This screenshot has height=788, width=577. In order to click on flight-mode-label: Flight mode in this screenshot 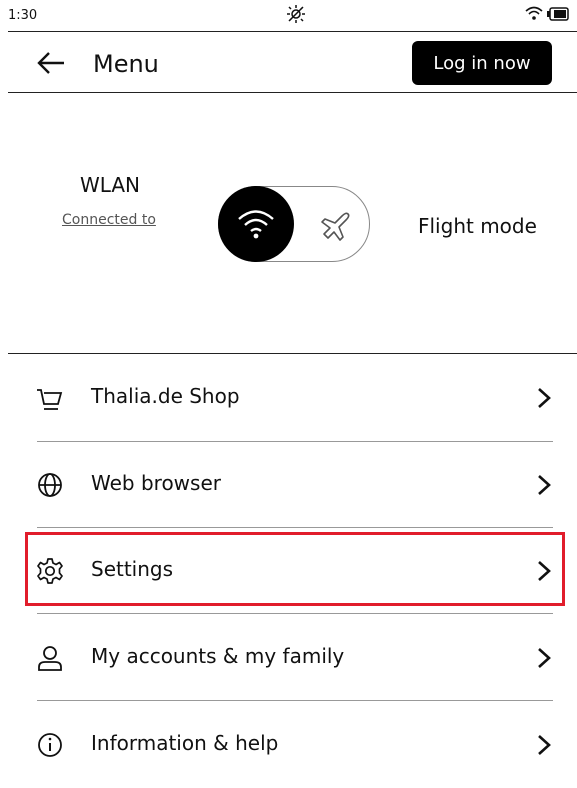, I will do `click(477, 226)`.